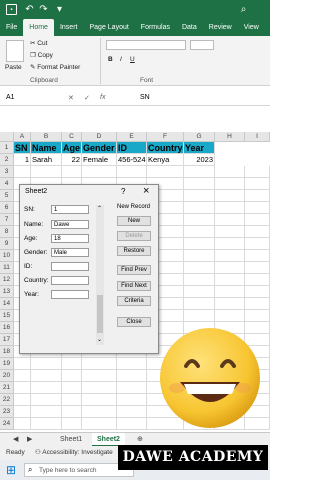  I want to click on column-header-d: D, so click(99, 137).